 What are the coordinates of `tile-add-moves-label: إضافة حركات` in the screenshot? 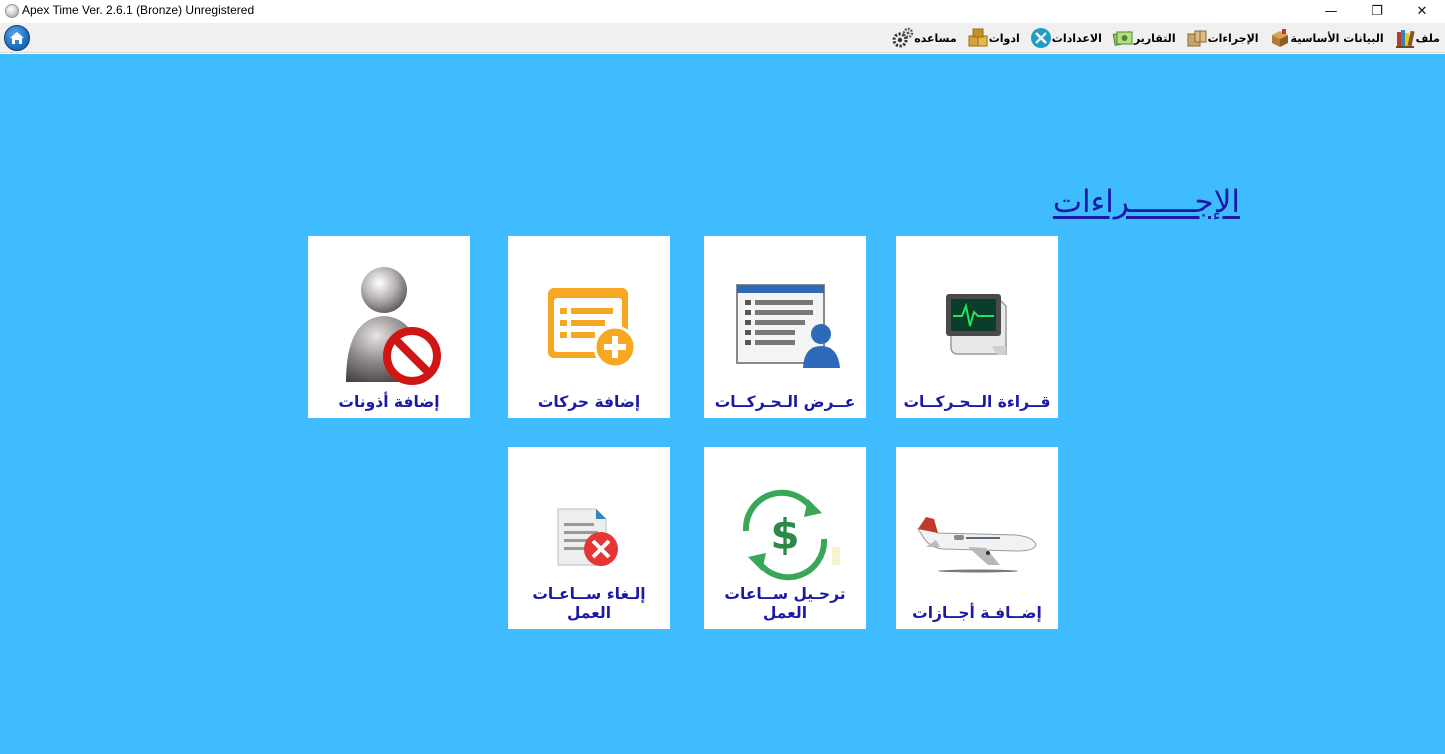 It's located at (589, 402).